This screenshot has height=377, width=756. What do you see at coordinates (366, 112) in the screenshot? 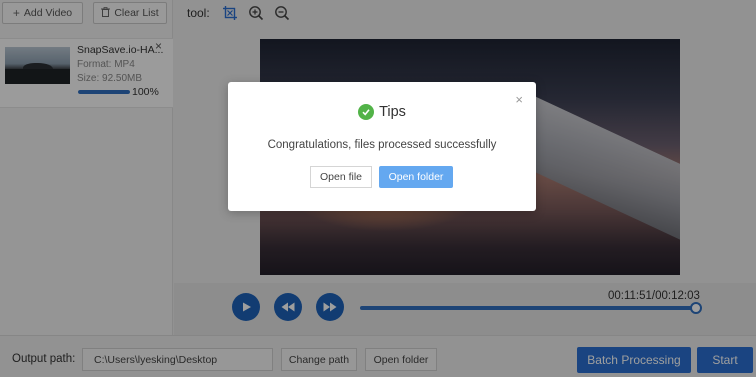
I see `success-check-icon` at bounding box center [366, 112].